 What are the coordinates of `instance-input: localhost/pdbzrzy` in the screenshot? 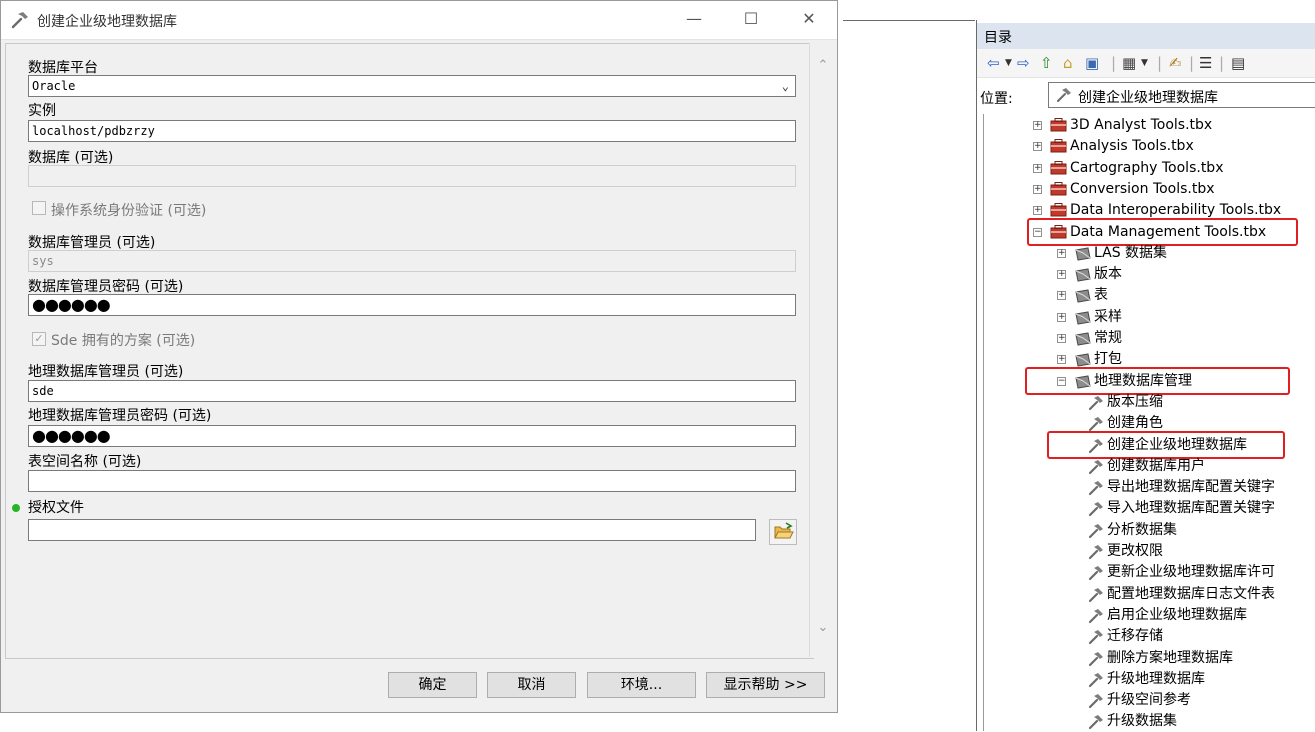 It's located at (412, 131).